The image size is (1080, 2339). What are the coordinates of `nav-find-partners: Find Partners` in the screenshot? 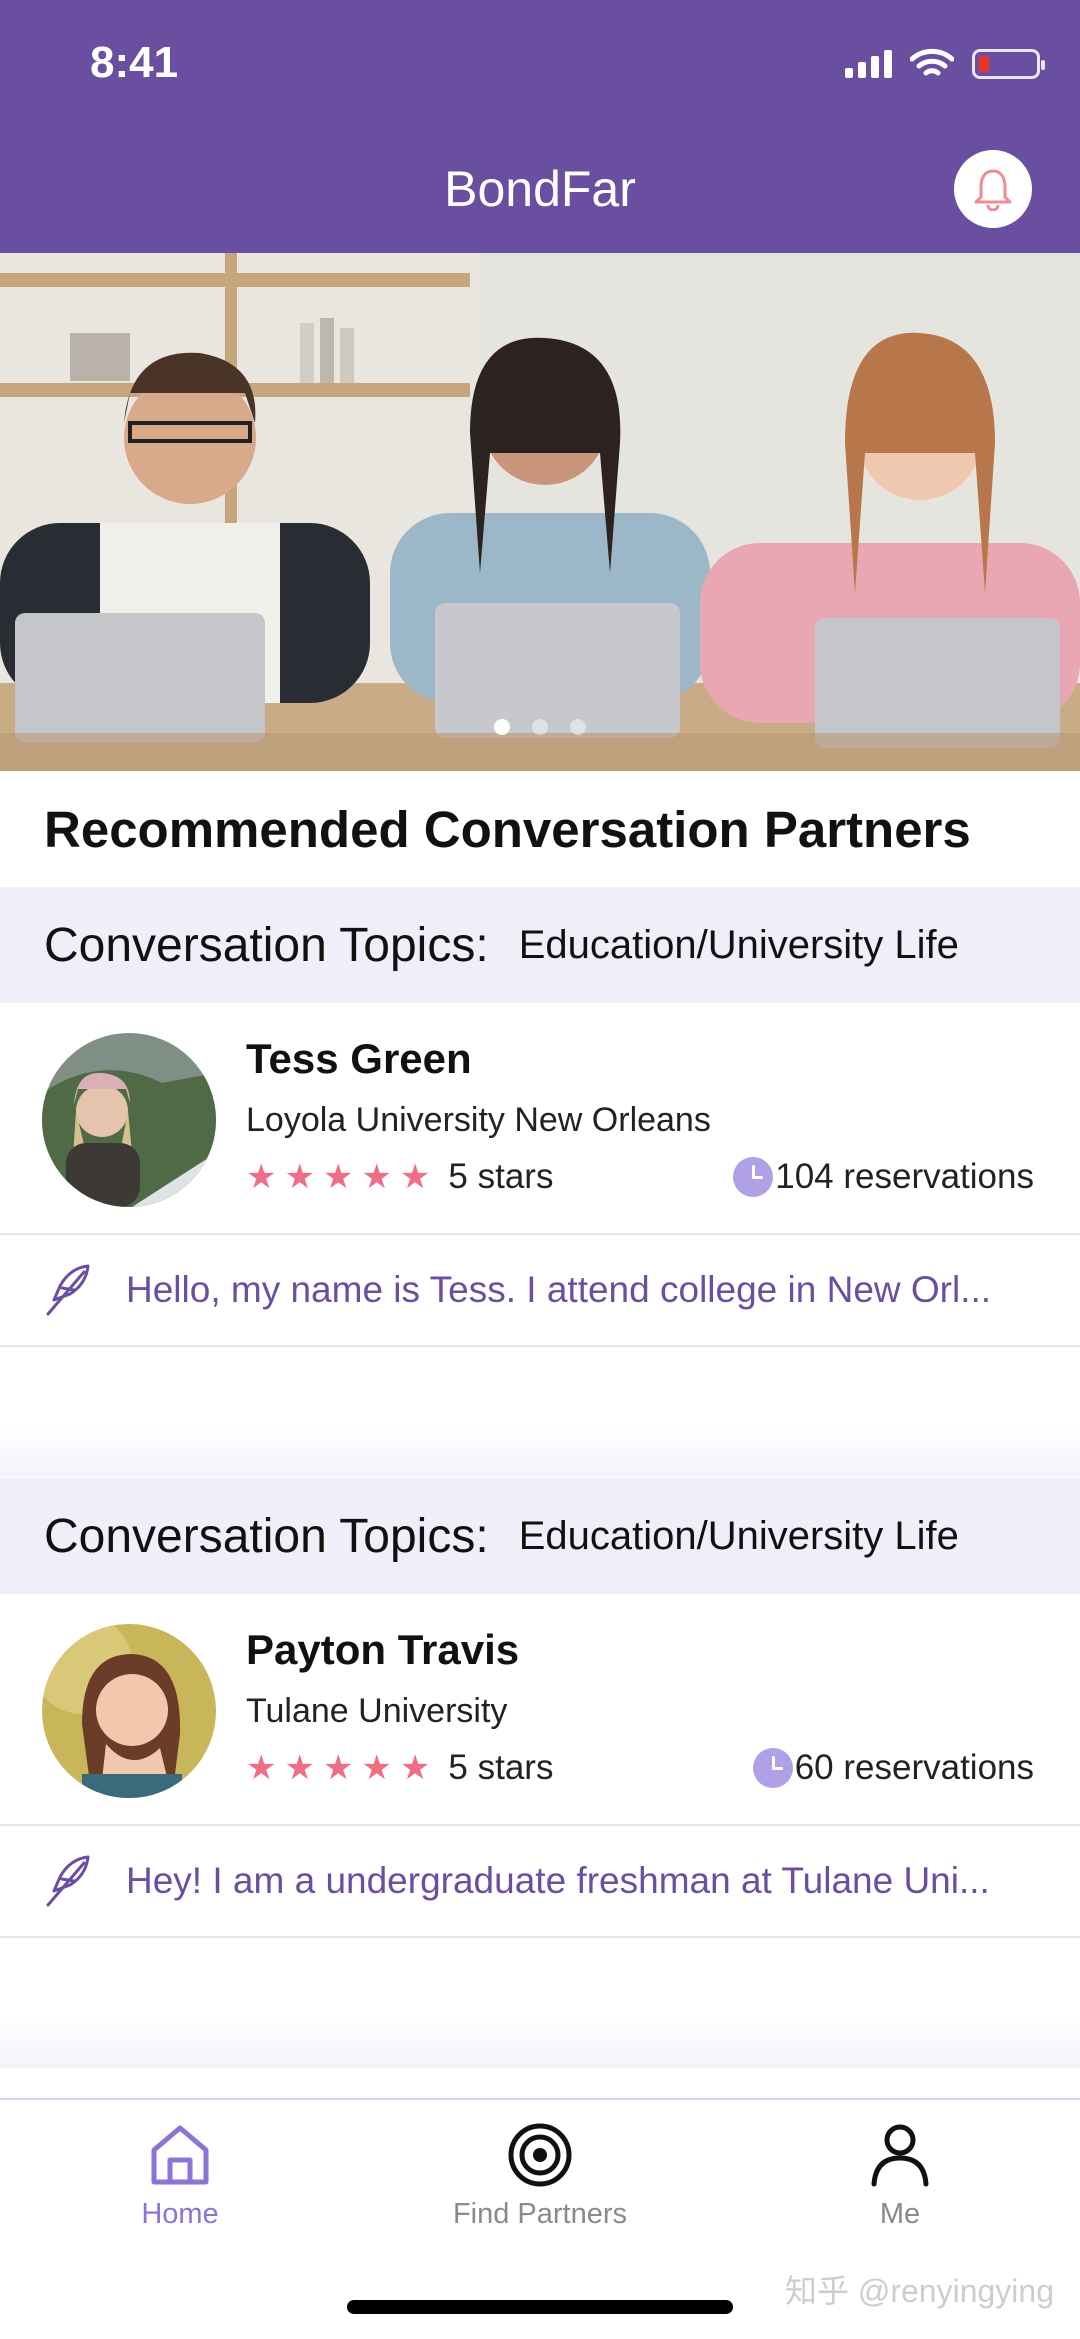 It's located at (540, 2176).